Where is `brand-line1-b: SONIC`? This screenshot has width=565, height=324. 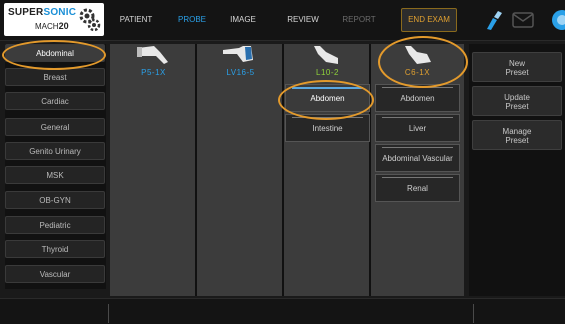 brand-line1-b: SONIC is located at coordinates (60, 12).